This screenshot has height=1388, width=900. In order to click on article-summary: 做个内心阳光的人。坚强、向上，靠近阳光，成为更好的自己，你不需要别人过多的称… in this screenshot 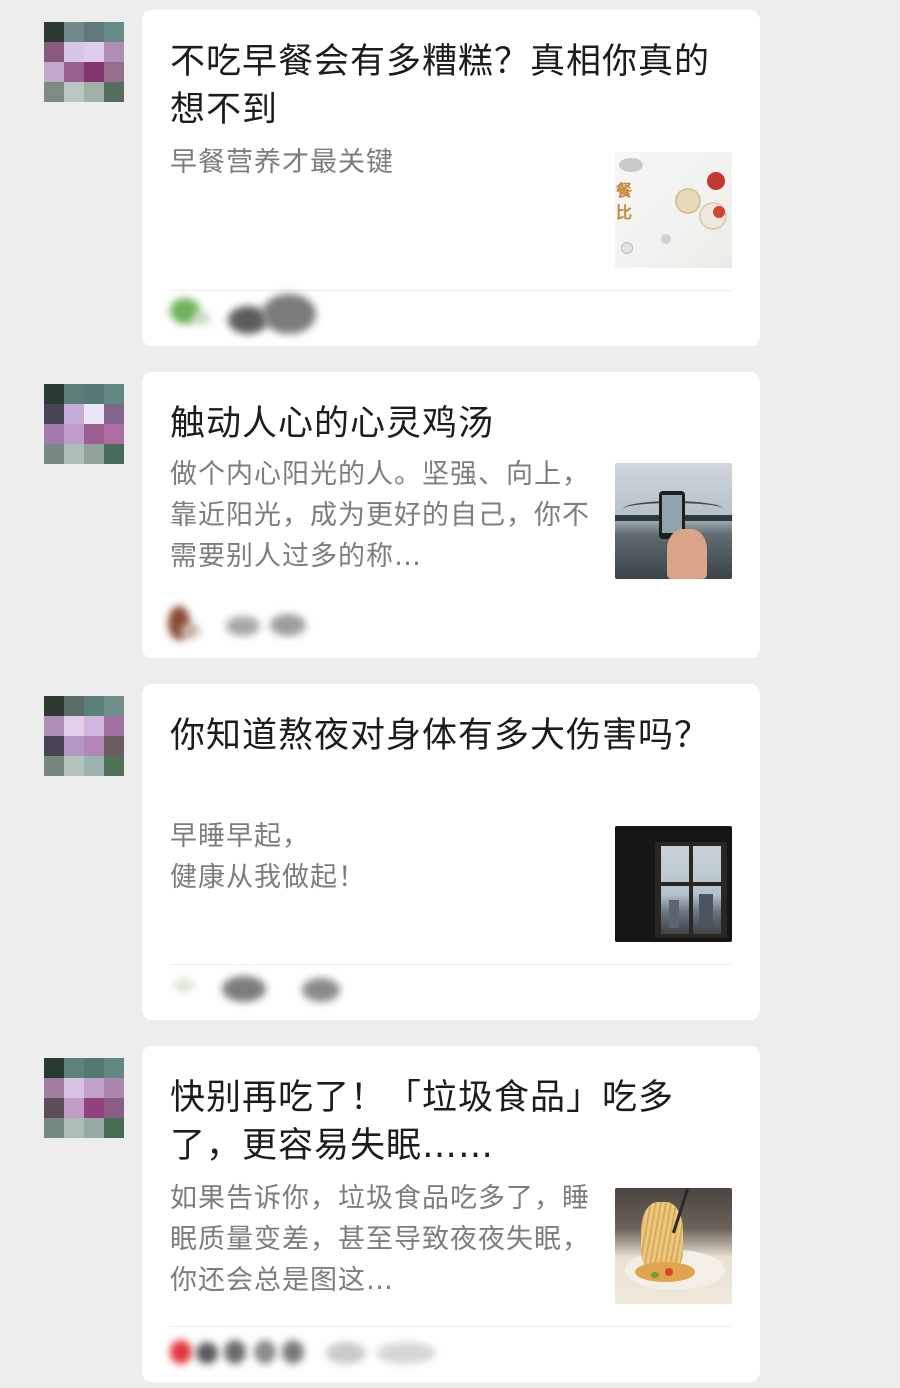, I will do `click(380, 515)`.